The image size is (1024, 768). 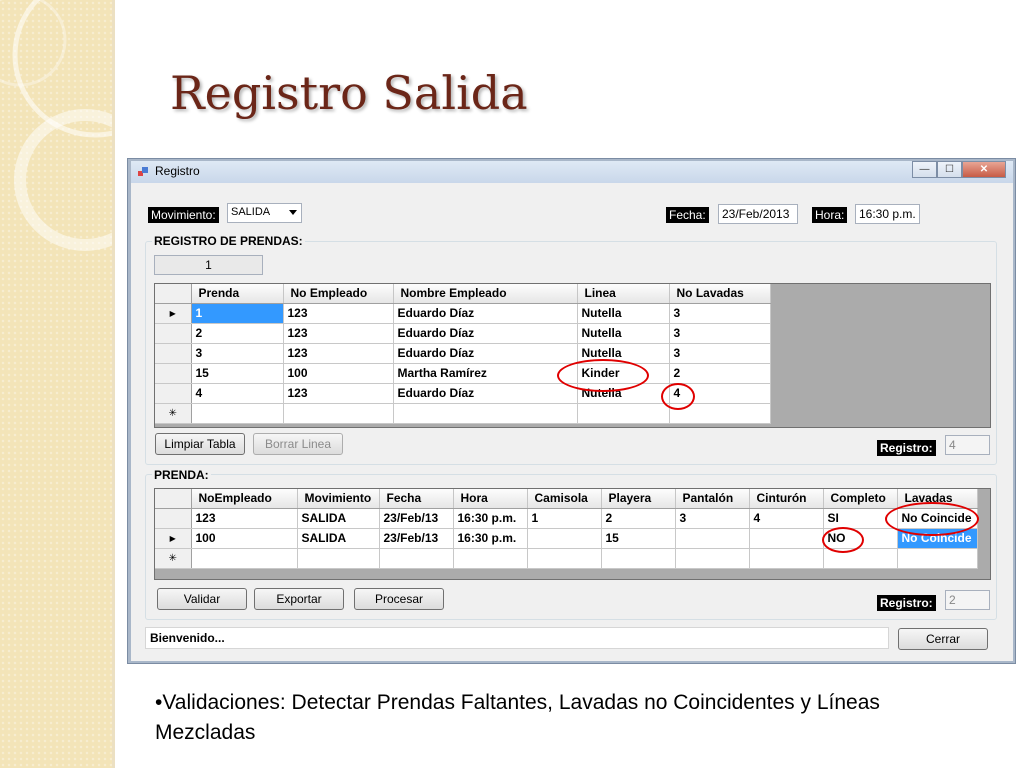 What do you see at coordinates (949, 169) in the screenshot?
I see `maximize-button: ☐` at bounding box center [949, 169].